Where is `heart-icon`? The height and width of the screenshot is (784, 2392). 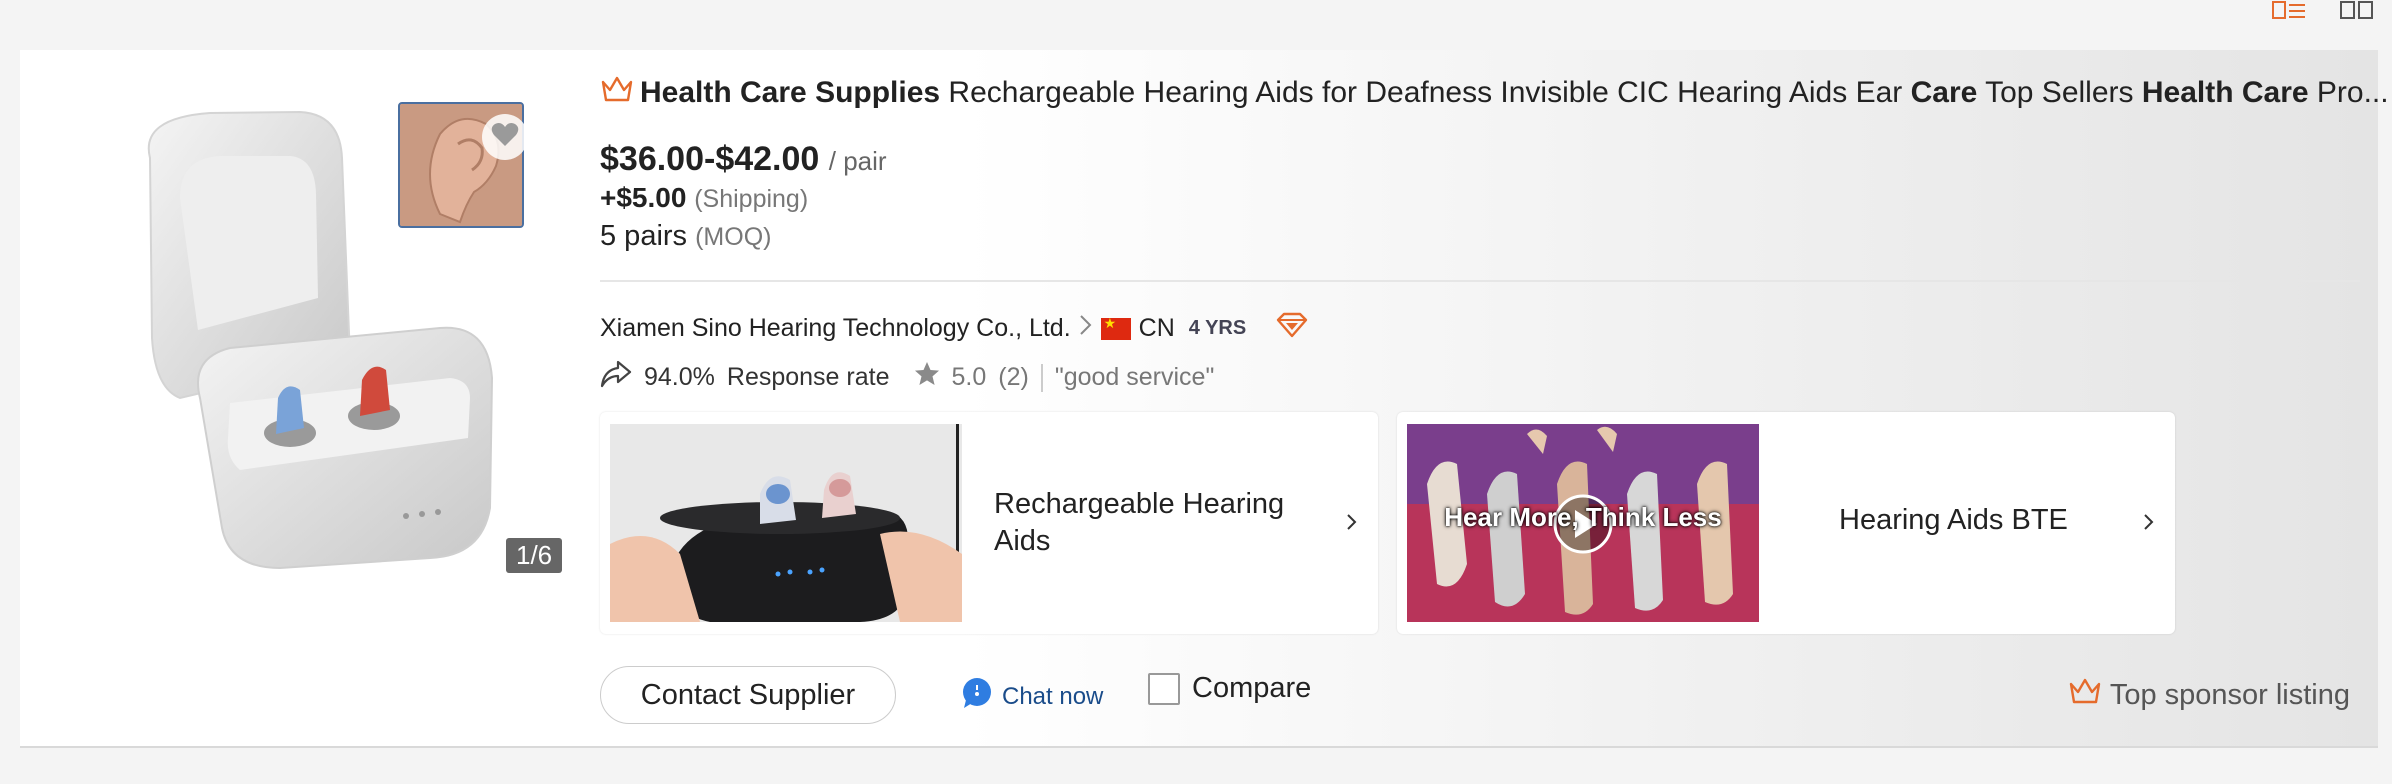 heart-icon is located at coordinates (505, 137).